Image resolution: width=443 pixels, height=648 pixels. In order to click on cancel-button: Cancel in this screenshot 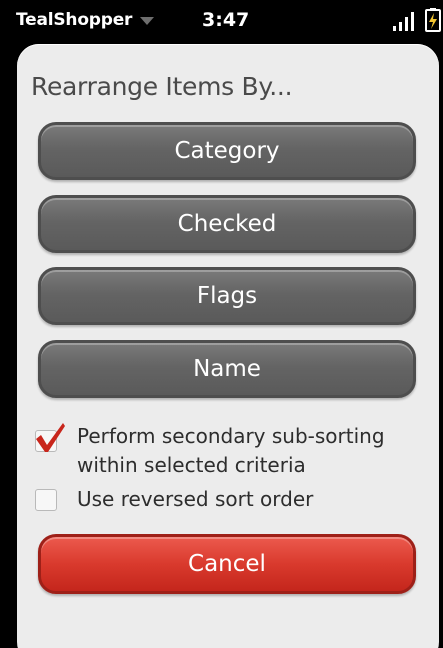, I will do `click(227, 564)`.